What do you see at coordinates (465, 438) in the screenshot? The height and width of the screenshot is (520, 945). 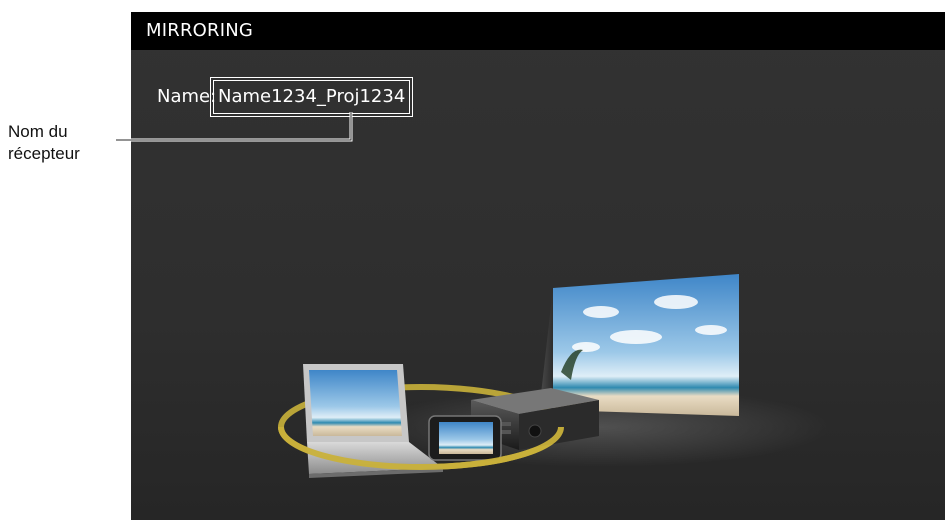 I see `smartphone-icon` at bounding box center [465, 438].